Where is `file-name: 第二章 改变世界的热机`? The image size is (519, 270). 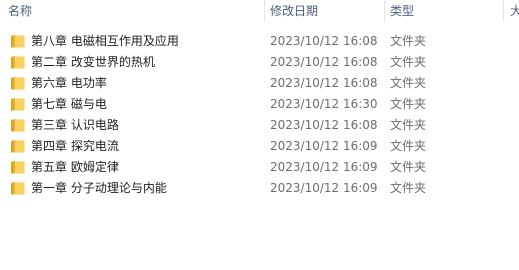 file-name: 第二章 改变世界的热机 is located at coordinates (93, 62).